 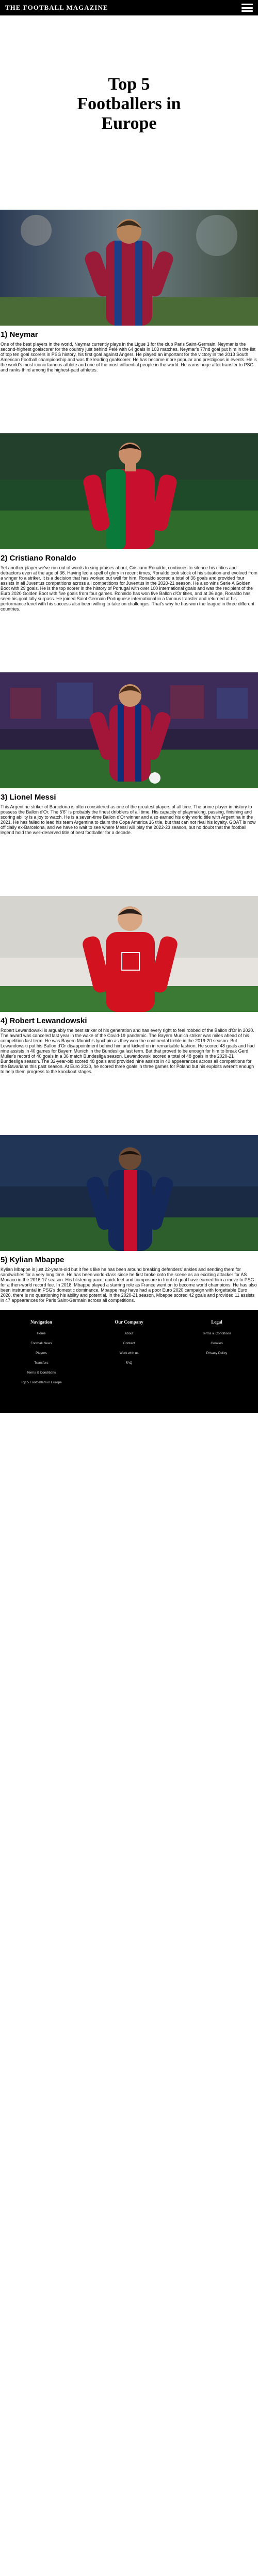 I want to click on footer-link-cookies: Cookies, so click(x=217, y=1343).